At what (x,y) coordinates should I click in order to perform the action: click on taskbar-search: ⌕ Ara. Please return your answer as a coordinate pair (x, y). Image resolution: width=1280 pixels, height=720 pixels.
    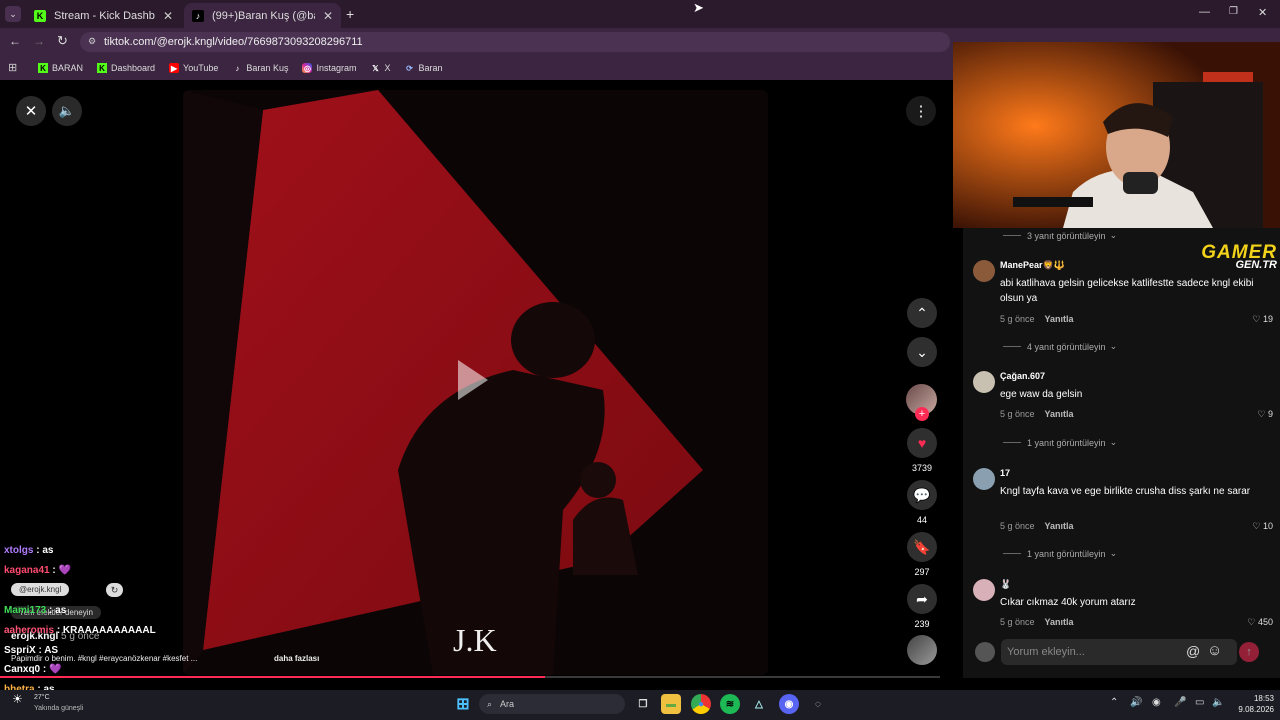
    Looking at the image, I should click on (552, 704).